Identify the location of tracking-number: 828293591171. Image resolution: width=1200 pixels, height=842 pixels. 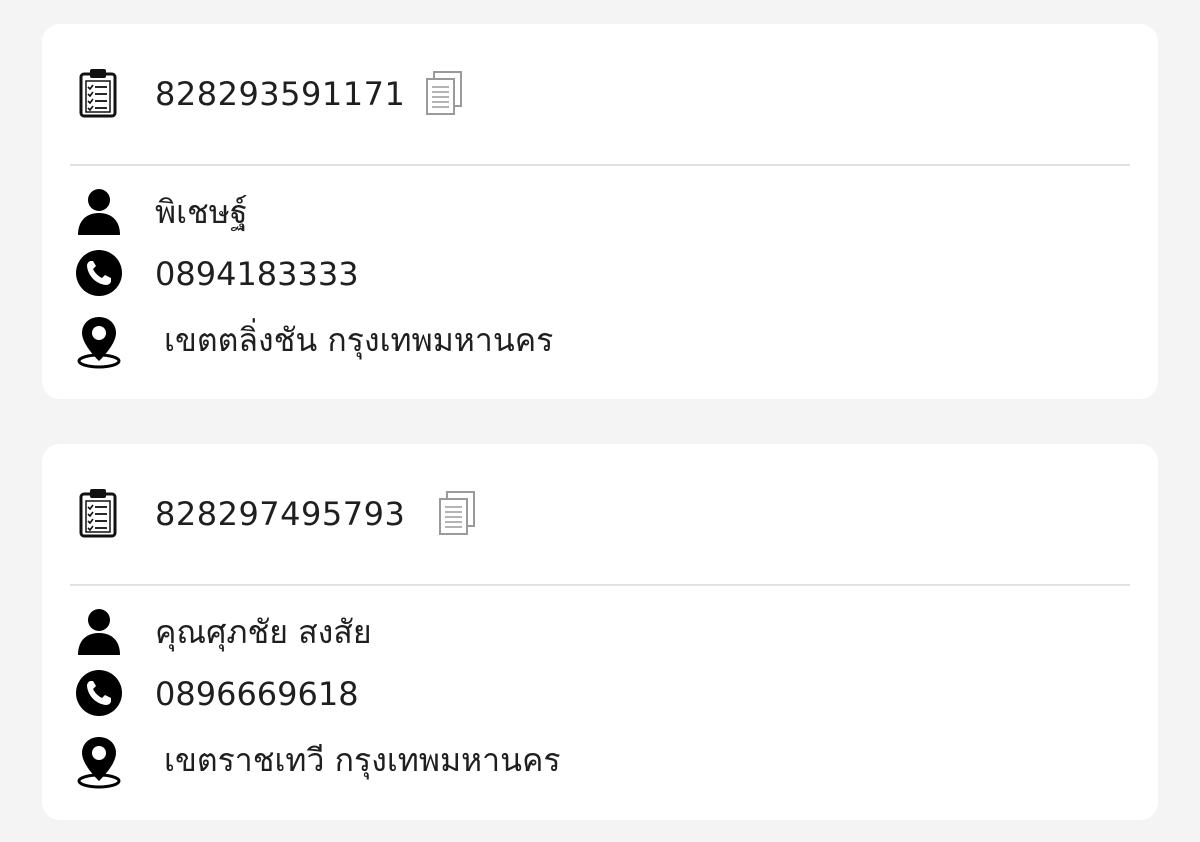
(280, 94).